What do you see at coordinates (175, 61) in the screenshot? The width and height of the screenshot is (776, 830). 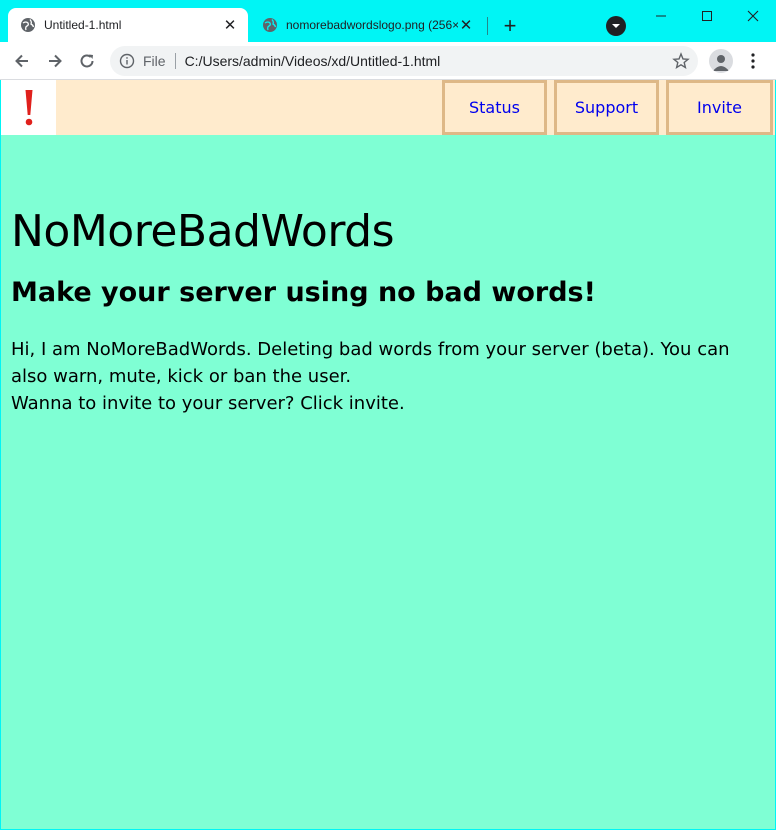 I see `address-divider` at bounding box center [175, 61].